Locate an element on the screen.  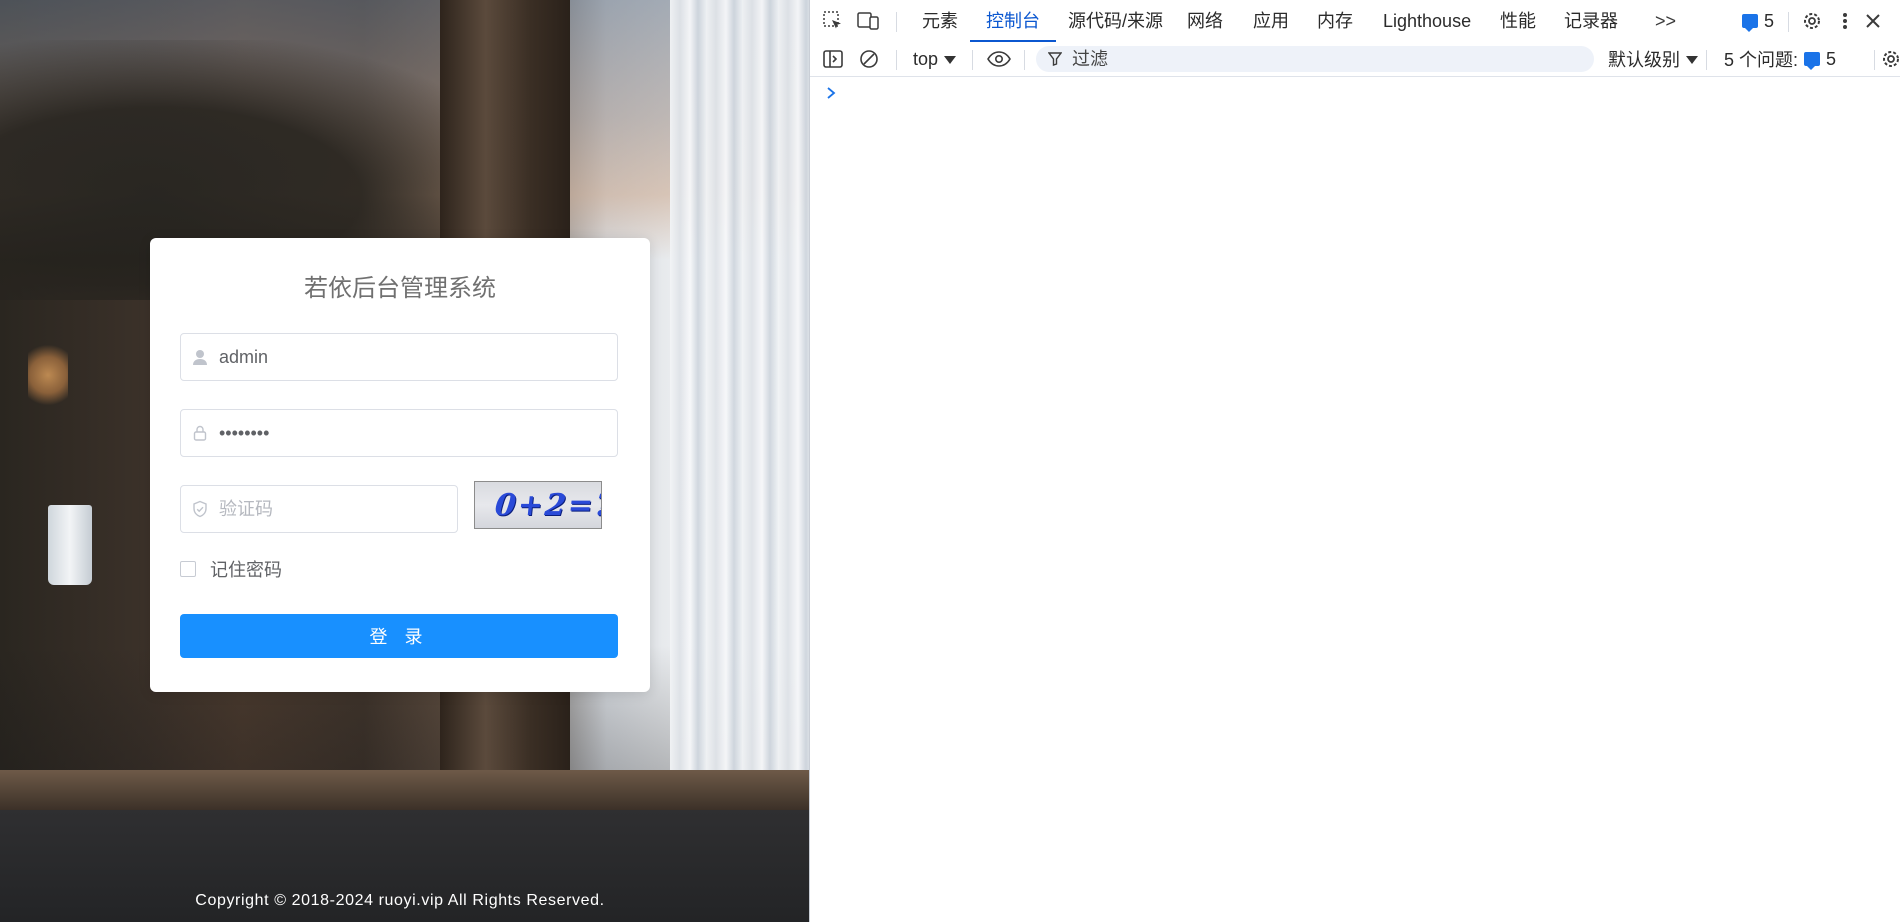
issues-summary: 5 个问题: 5 is located at coordinates (1780, 59).